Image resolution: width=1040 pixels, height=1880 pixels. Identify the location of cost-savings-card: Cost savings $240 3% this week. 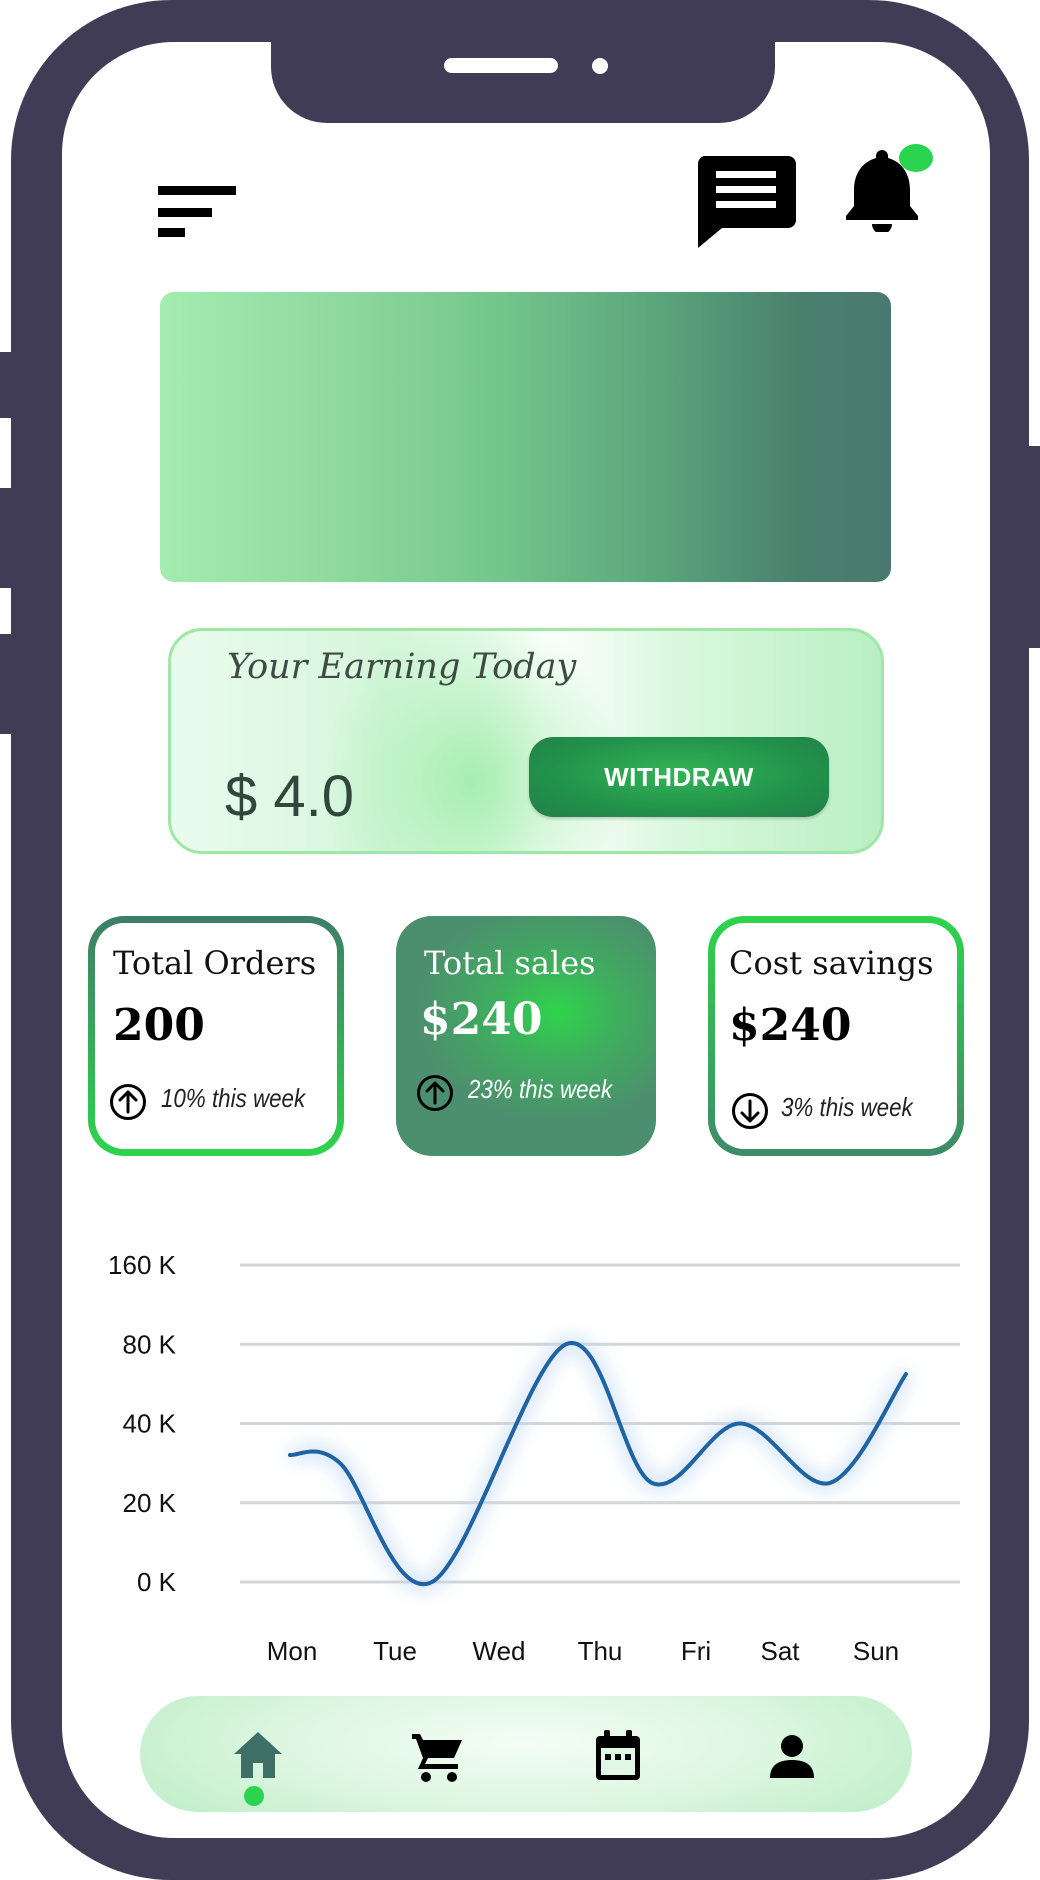
(836, 1036).